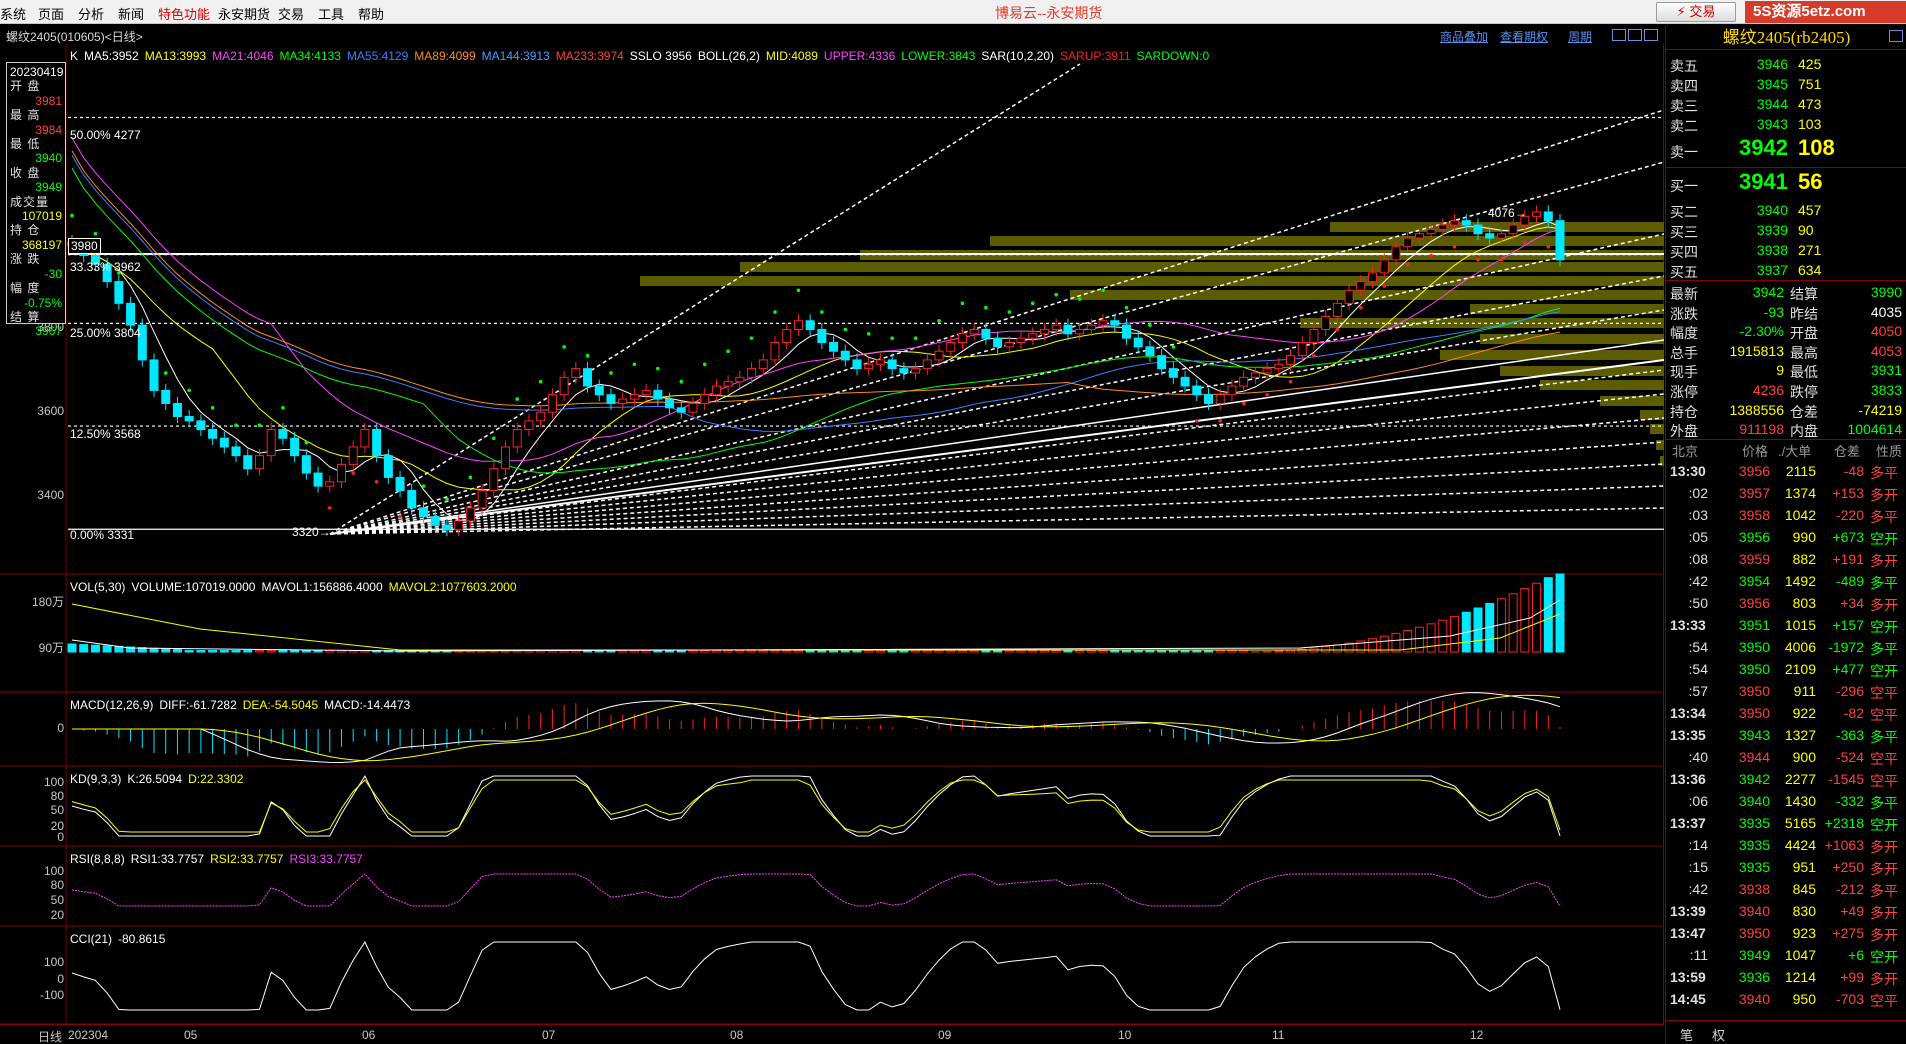 Image resolution: width=1906 pixels, height=1044 pixels. I want to click on tick-row: 13:39 3940 830 +49 多开, so click(1786, 911).